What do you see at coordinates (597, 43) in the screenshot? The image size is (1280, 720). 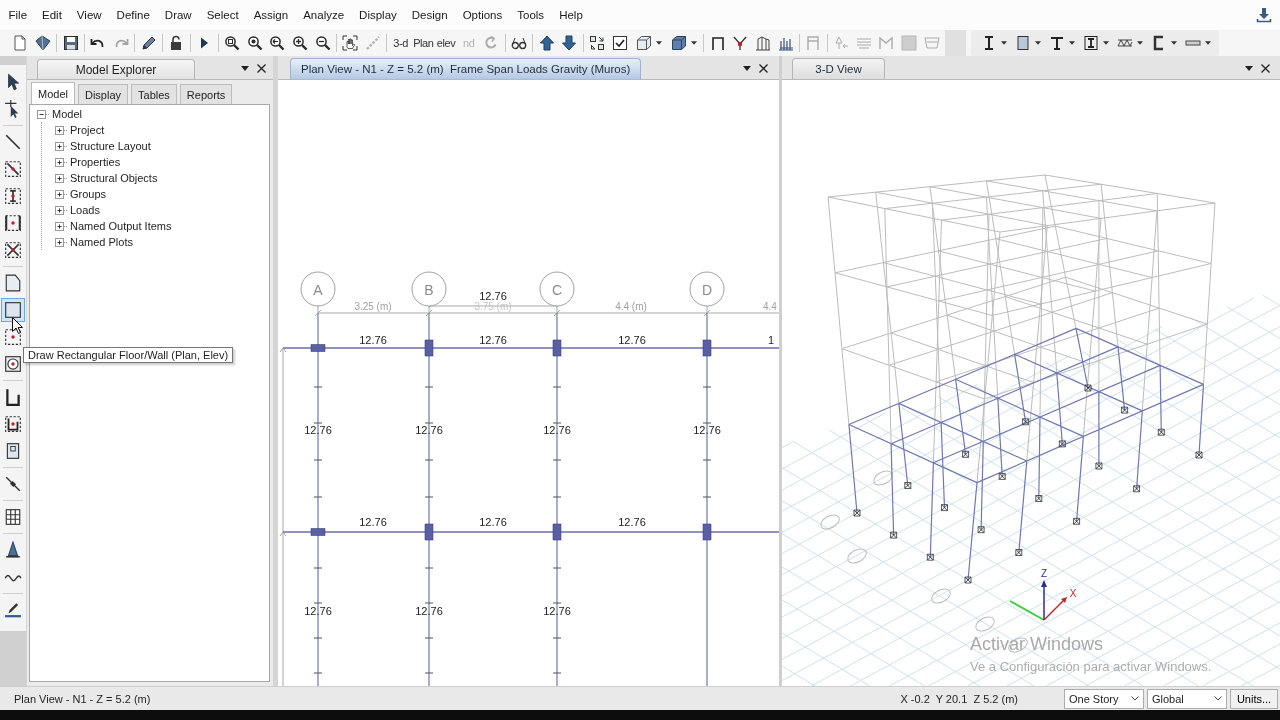 I see `select-arrows-icon` at bounding box center [597, 43].